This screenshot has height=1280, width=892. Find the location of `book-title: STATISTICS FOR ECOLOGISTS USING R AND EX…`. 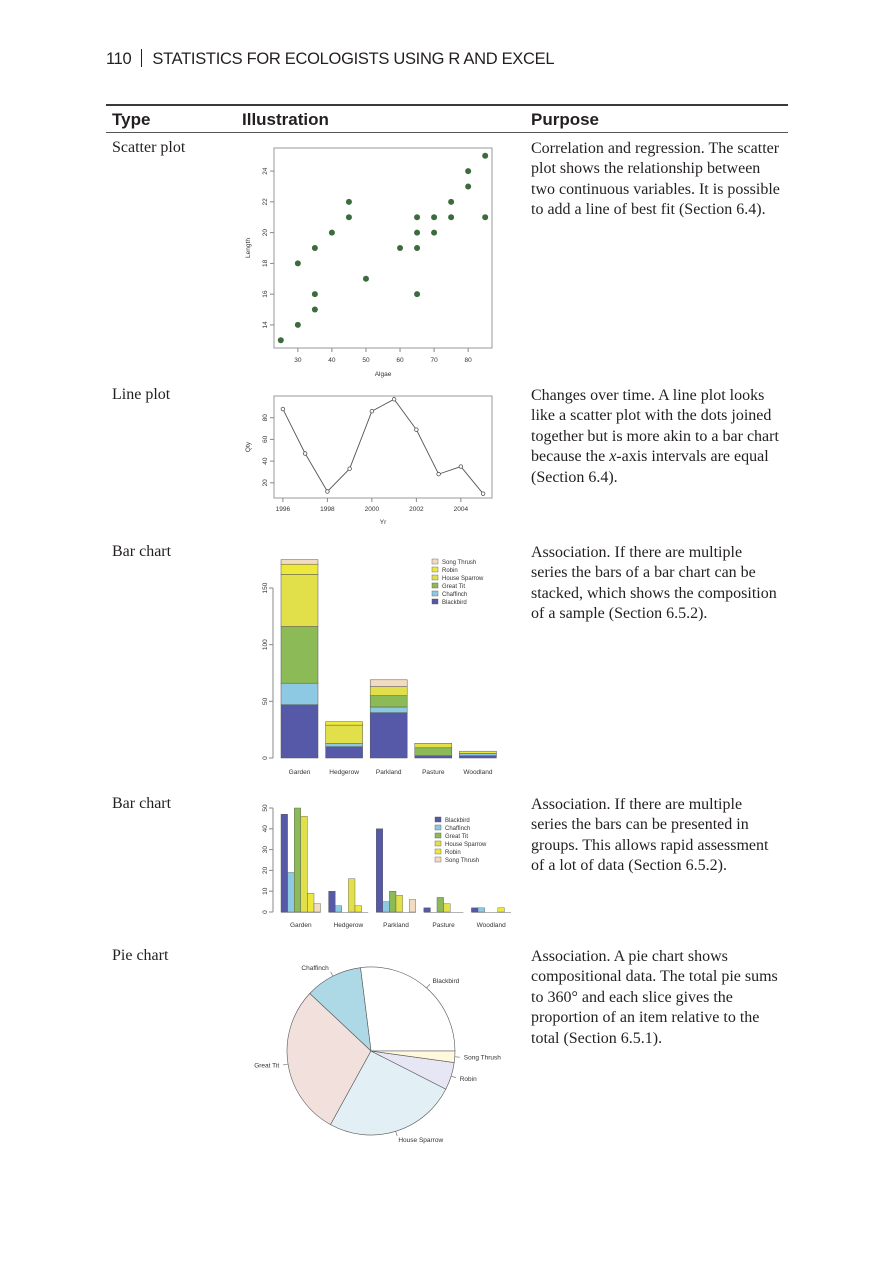

book-title: STATISTICS FOR ECOLOGISTS USING R AND EX… is located at coordinates (353, 59).